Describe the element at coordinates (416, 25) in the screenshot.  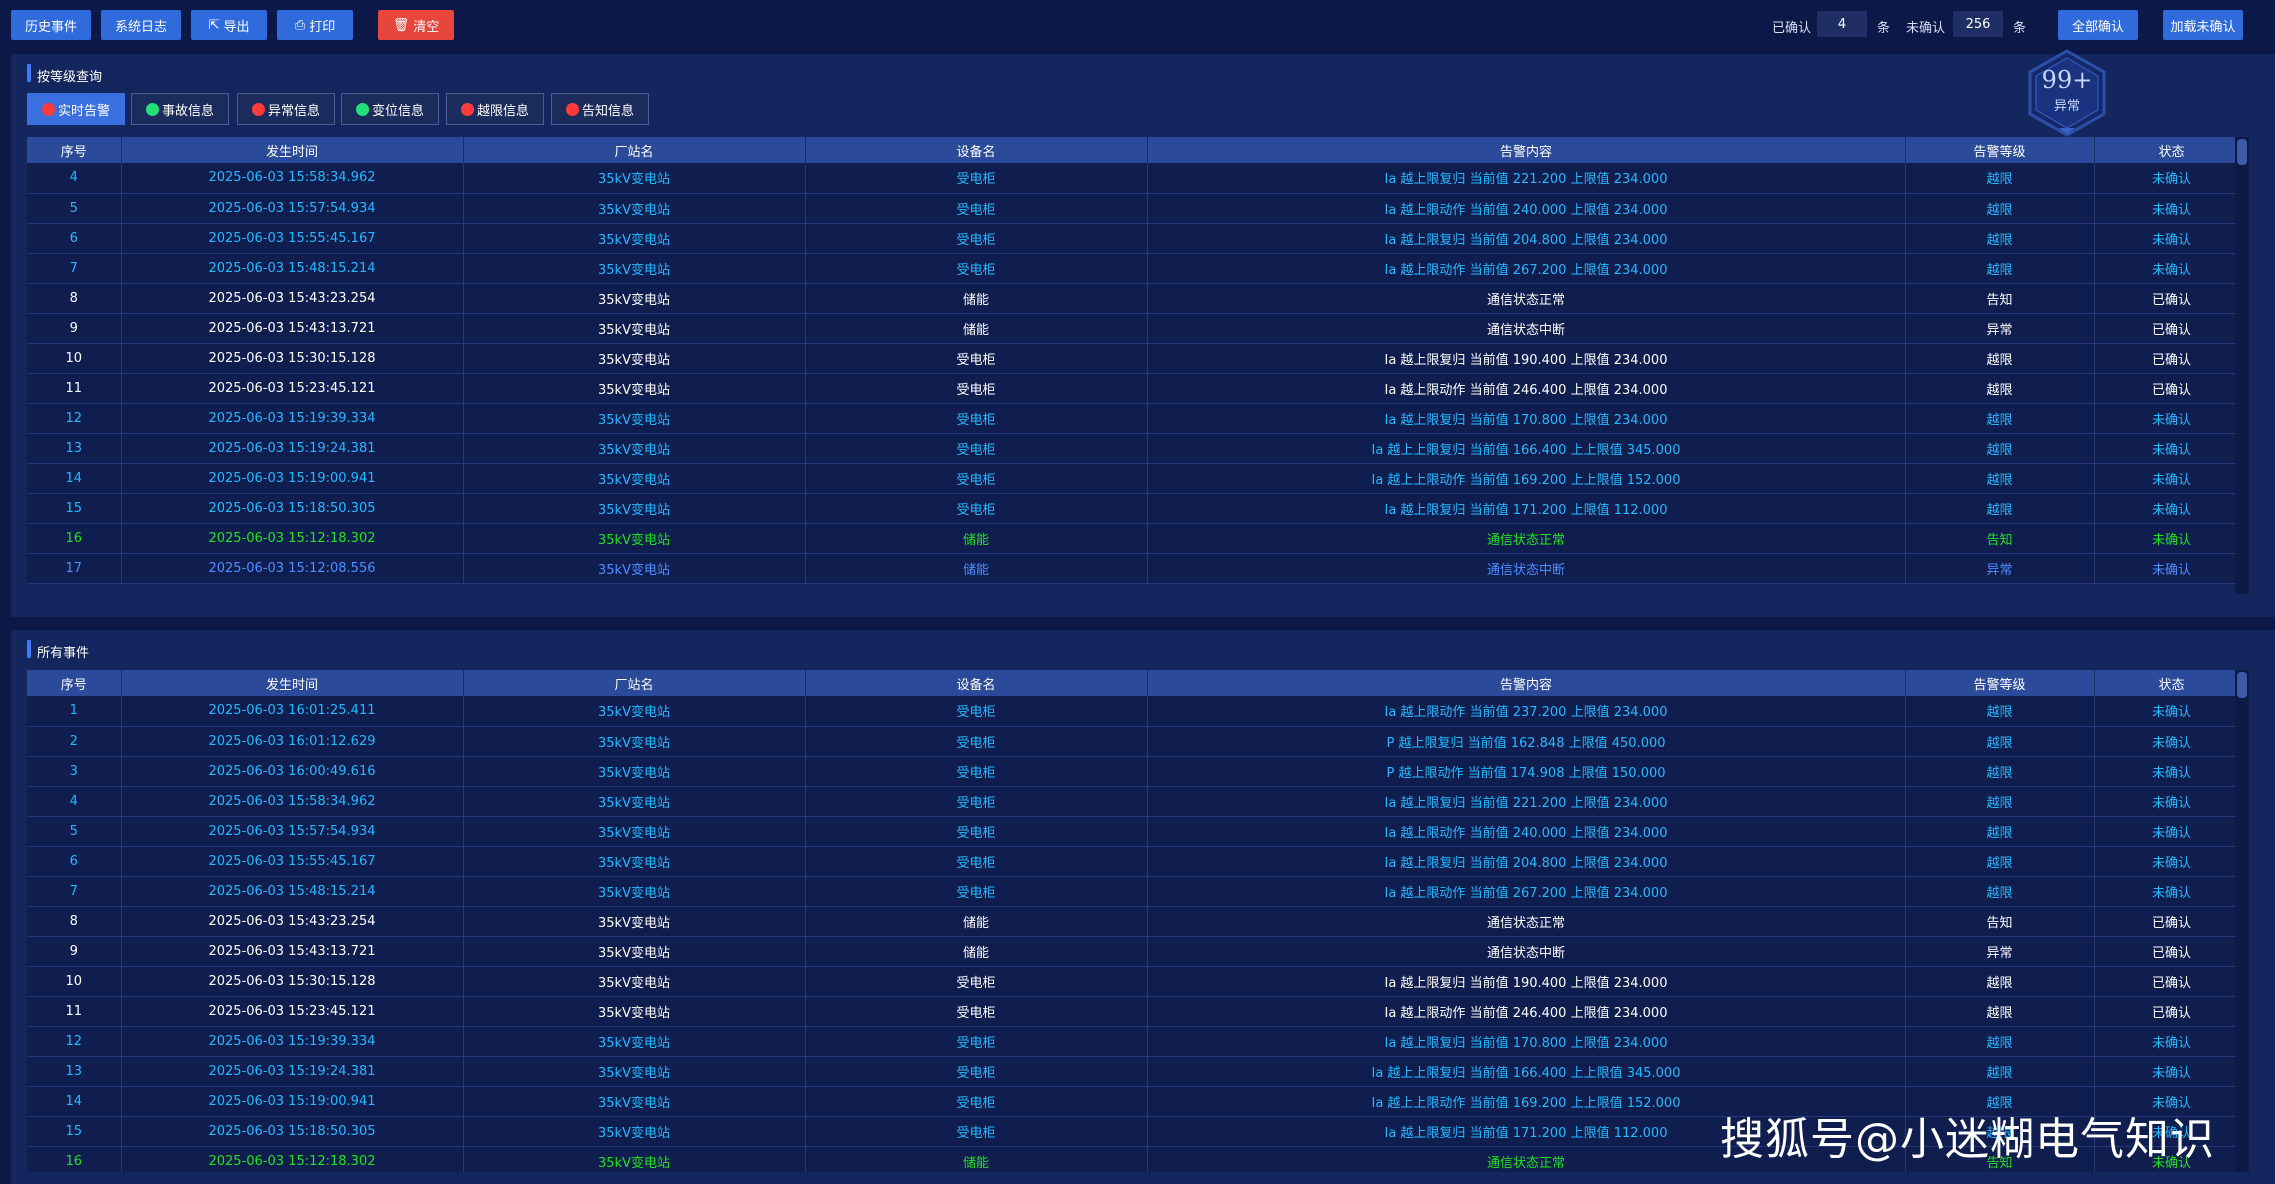
I see `clear-button: 🗑 清空` at that location.